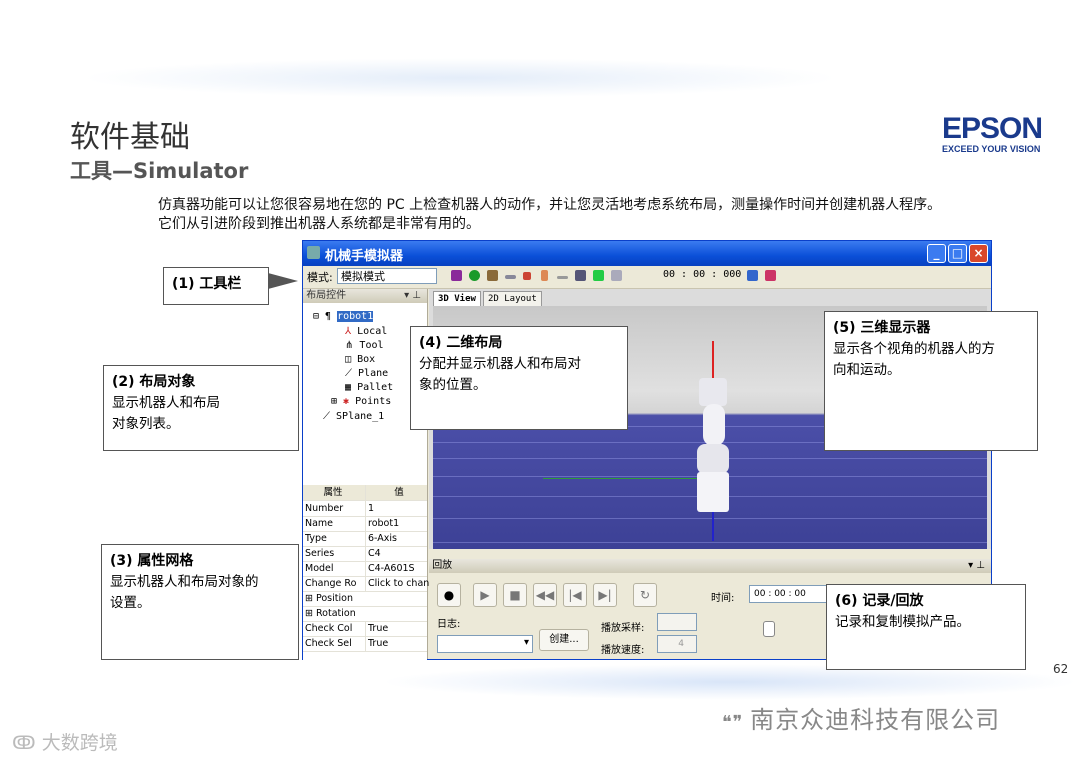 The height and width of the screenshot is (763, 1080). What do you see at coordinates (677, 644) in the screenshot?
I see `speed-stepper: 4` at bounding box center [677, 644].